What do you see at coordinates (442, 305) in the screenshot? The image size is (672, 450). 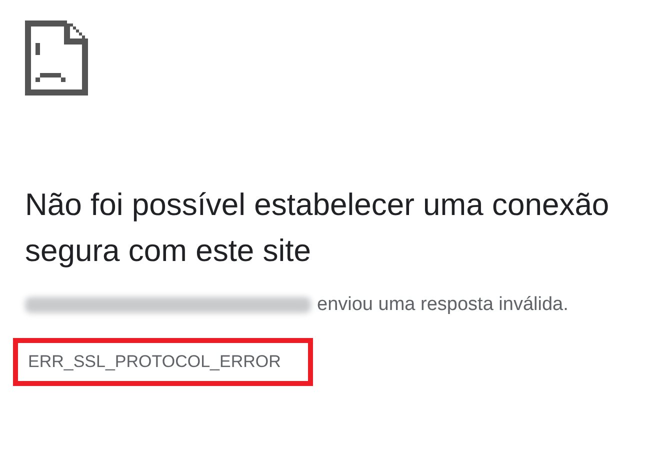 I see `error-message: enviou uma resposta inválida.` at bounding box center [442, 305].